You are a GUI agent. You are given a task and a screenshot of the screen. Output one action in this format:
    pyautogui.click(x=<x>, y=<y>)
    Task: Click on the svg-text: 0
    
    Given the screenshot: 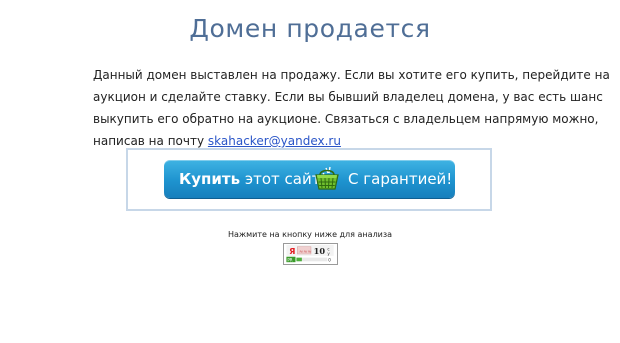 What is the action you would take?
    pyautogui.click(x=329, y=260)
    